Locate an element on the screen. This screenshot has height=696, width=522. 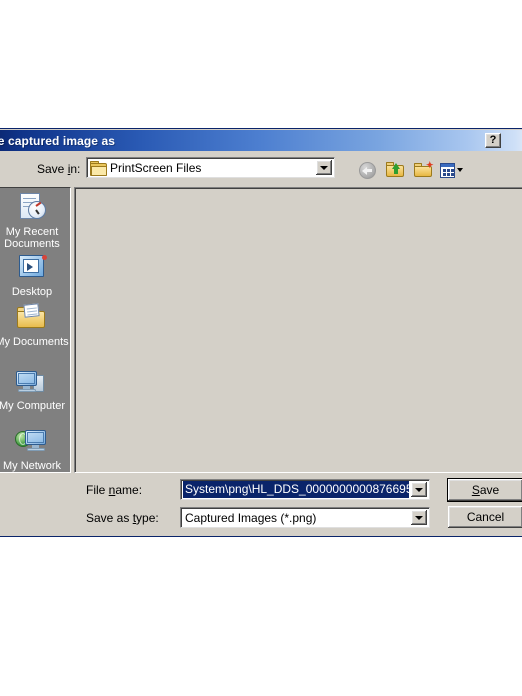
recent-documents-icon is located at coordinates (32, 208).